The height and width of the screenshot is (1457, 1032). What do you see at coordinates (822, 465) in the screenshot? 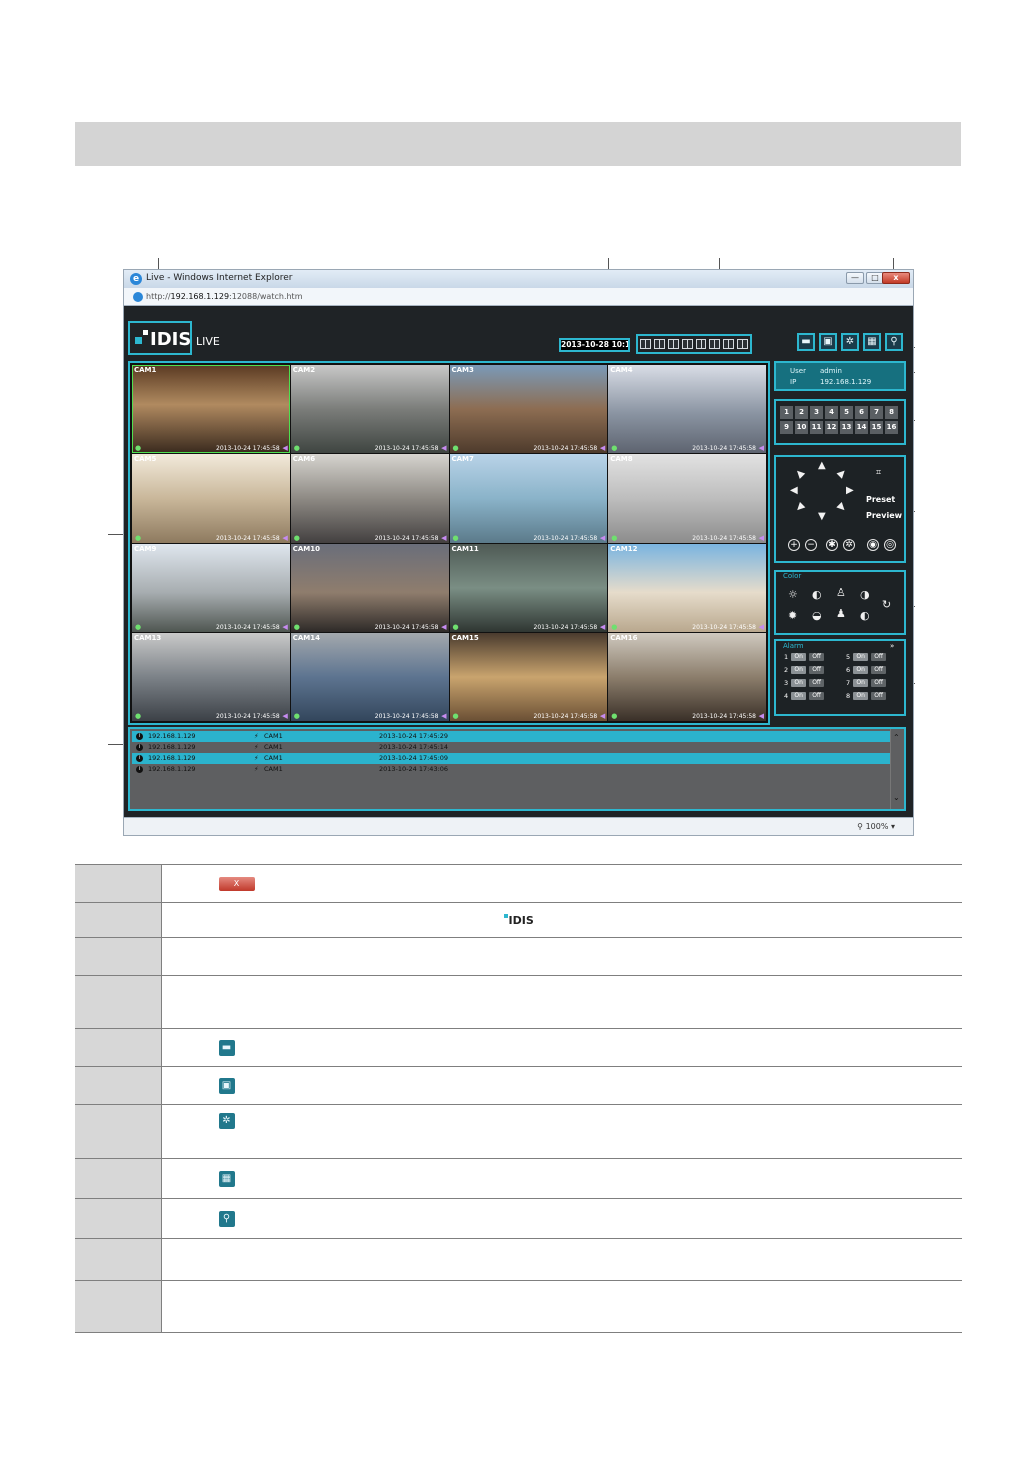
I see `ptz-up-icon: ▲` at bounding box center [822, 465].